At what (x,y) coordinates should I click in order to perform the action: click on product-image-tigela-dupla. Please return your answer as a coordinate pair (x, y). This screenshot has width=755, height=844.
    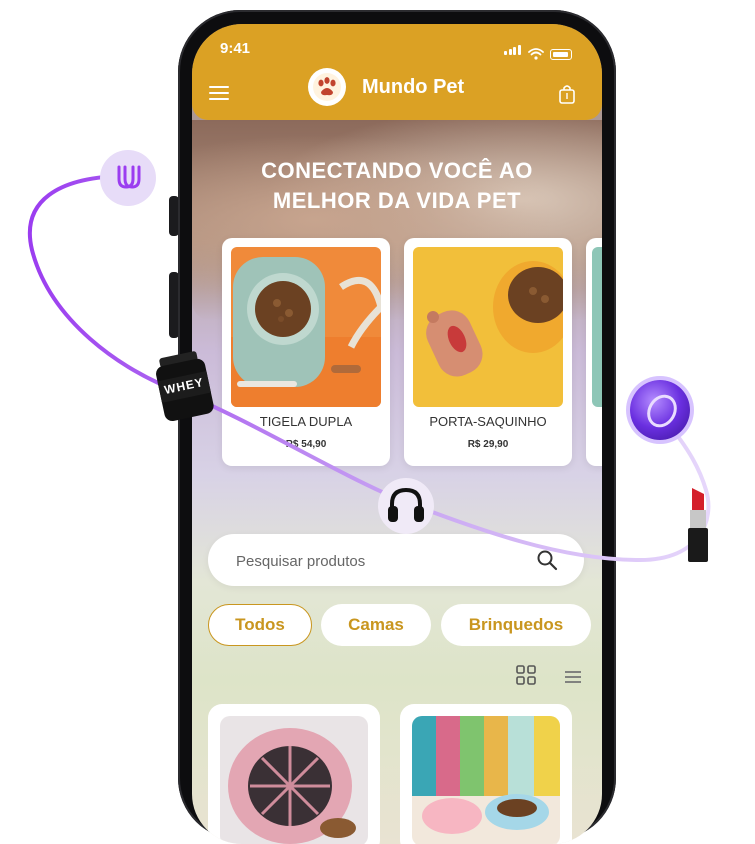
    Looking at the image, I should click on (306, 327).